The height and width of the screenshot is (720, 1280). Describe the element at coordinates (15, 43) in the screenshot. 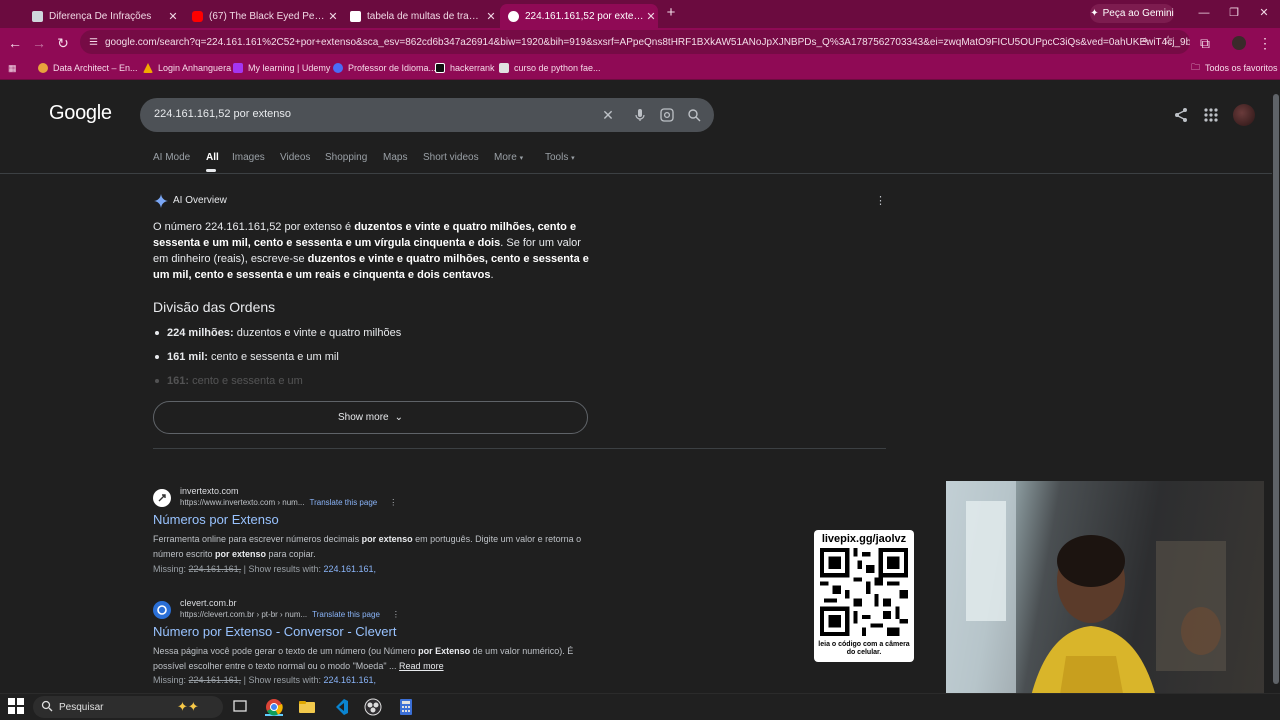

I see `back-icon: ←` at that location.